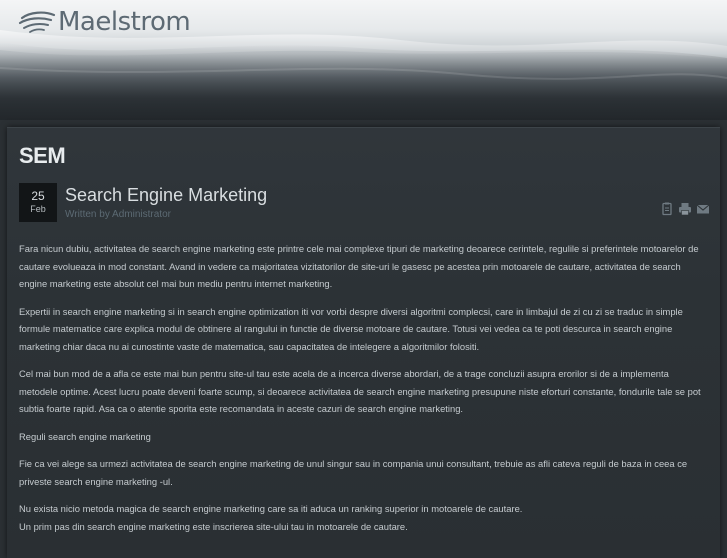 The image size is (727, 558). Describe the element at coordinates (118, 214) in the screenshot. I see `article-author: Written by Administrator` at that location.